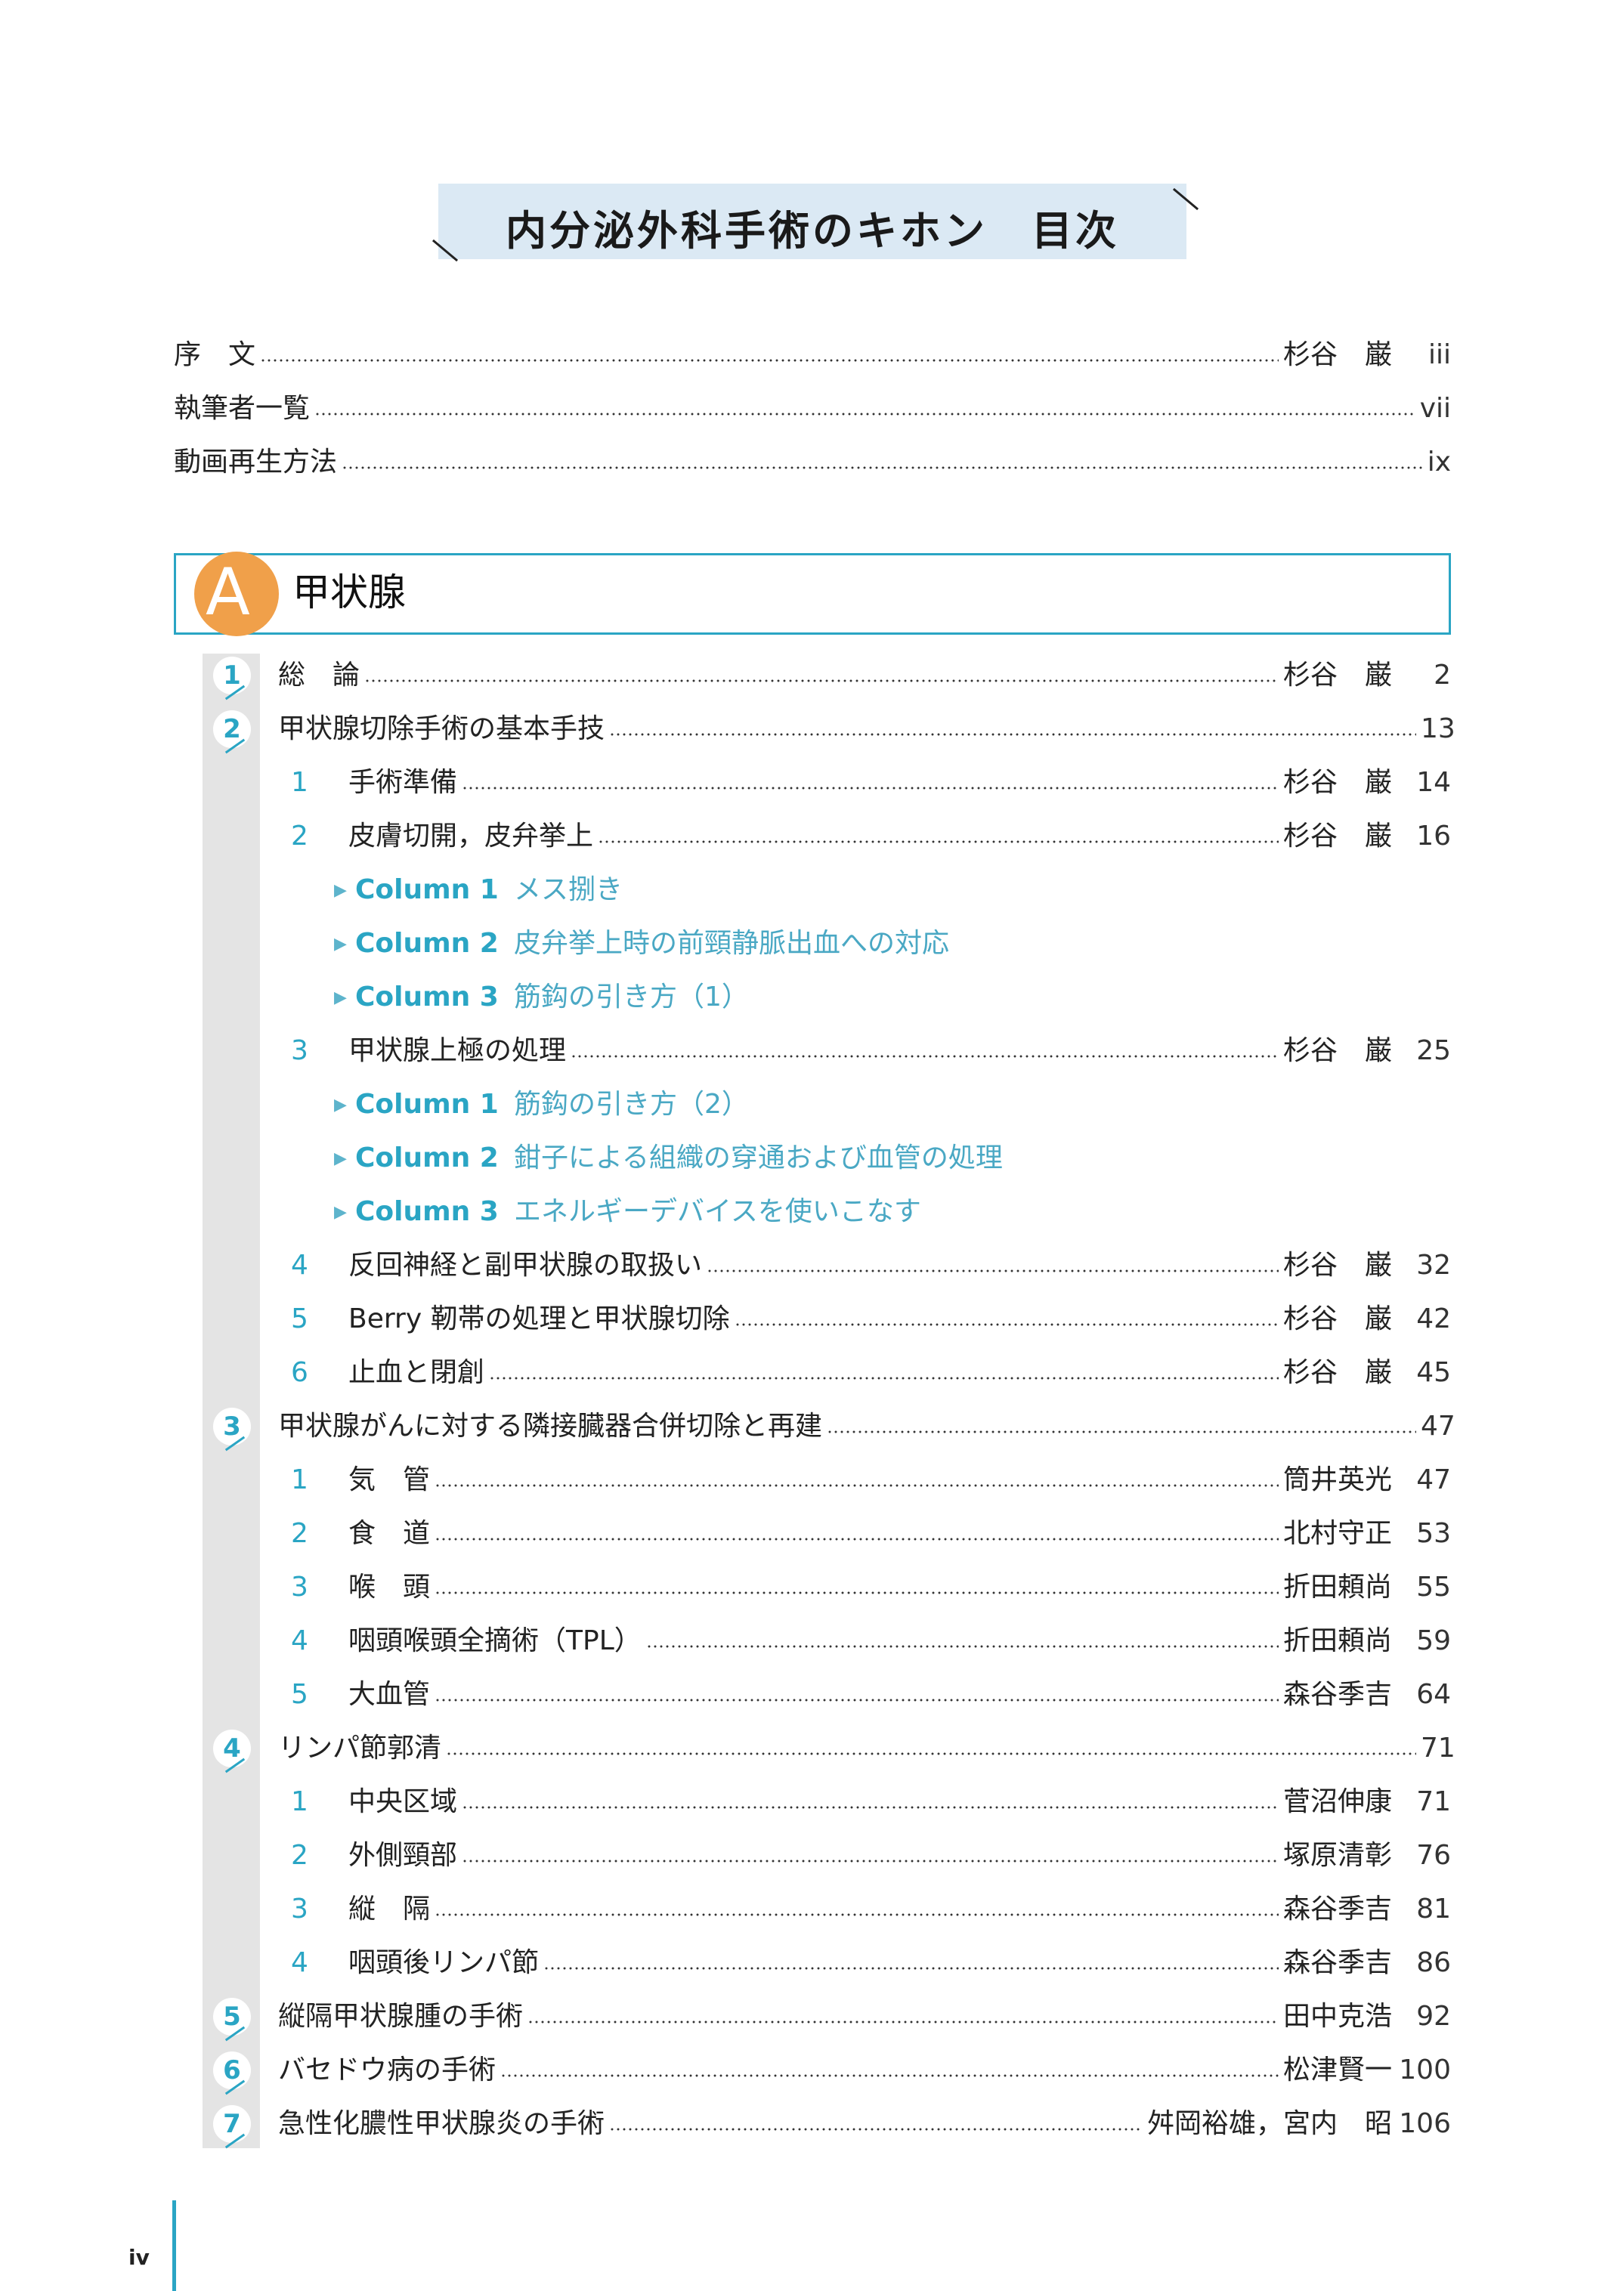 This screenshot has width=1624, height=2291. Describe the element at coordinates (232, 1748) in the screenshot. I see `chapter-badge: 4` at that location.